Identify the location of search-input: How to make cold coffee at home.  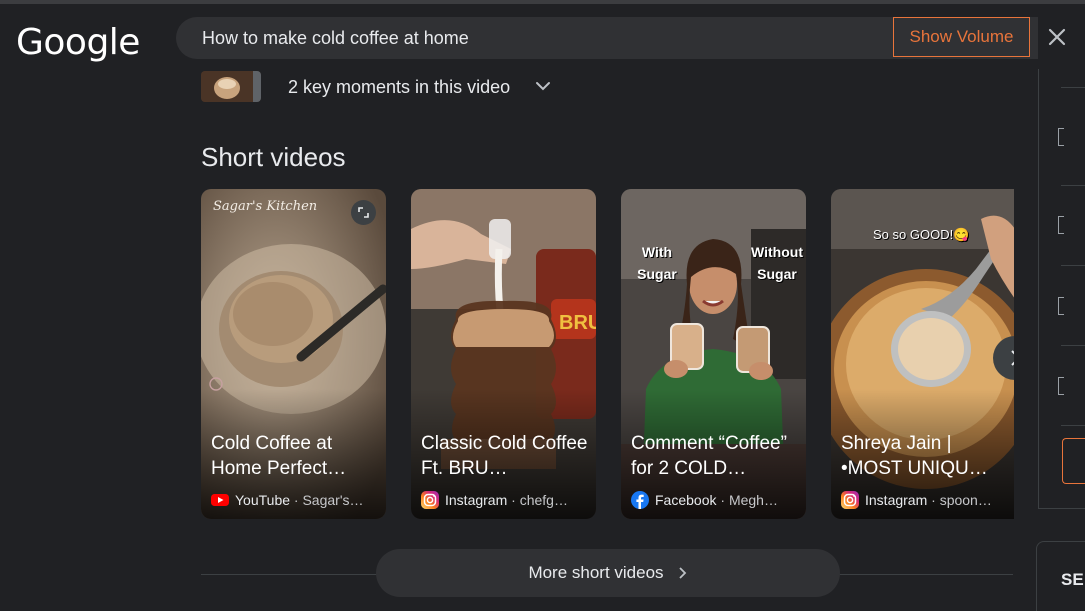
(335, 38).